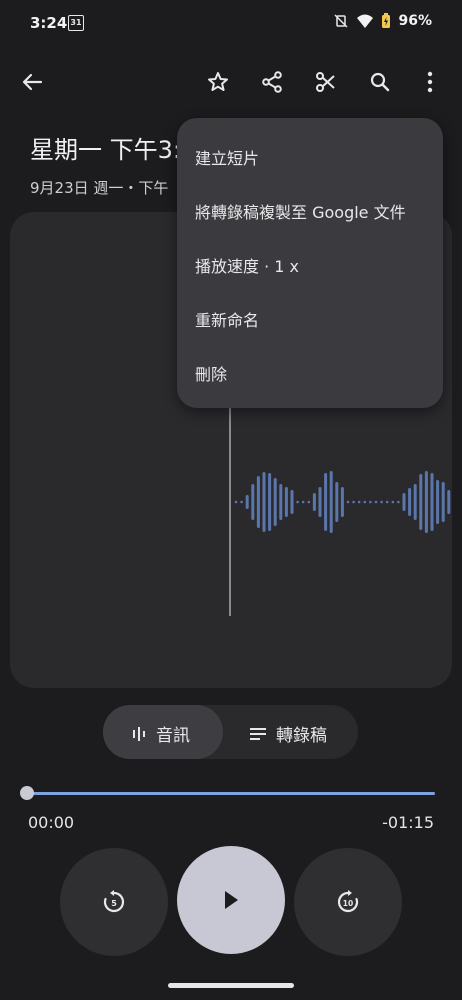 The height and width of the screenshot is (1000, 462). Describe the element at coordinates (49, 23) in the screenshot. I see `status-time: 3:24` at that location.